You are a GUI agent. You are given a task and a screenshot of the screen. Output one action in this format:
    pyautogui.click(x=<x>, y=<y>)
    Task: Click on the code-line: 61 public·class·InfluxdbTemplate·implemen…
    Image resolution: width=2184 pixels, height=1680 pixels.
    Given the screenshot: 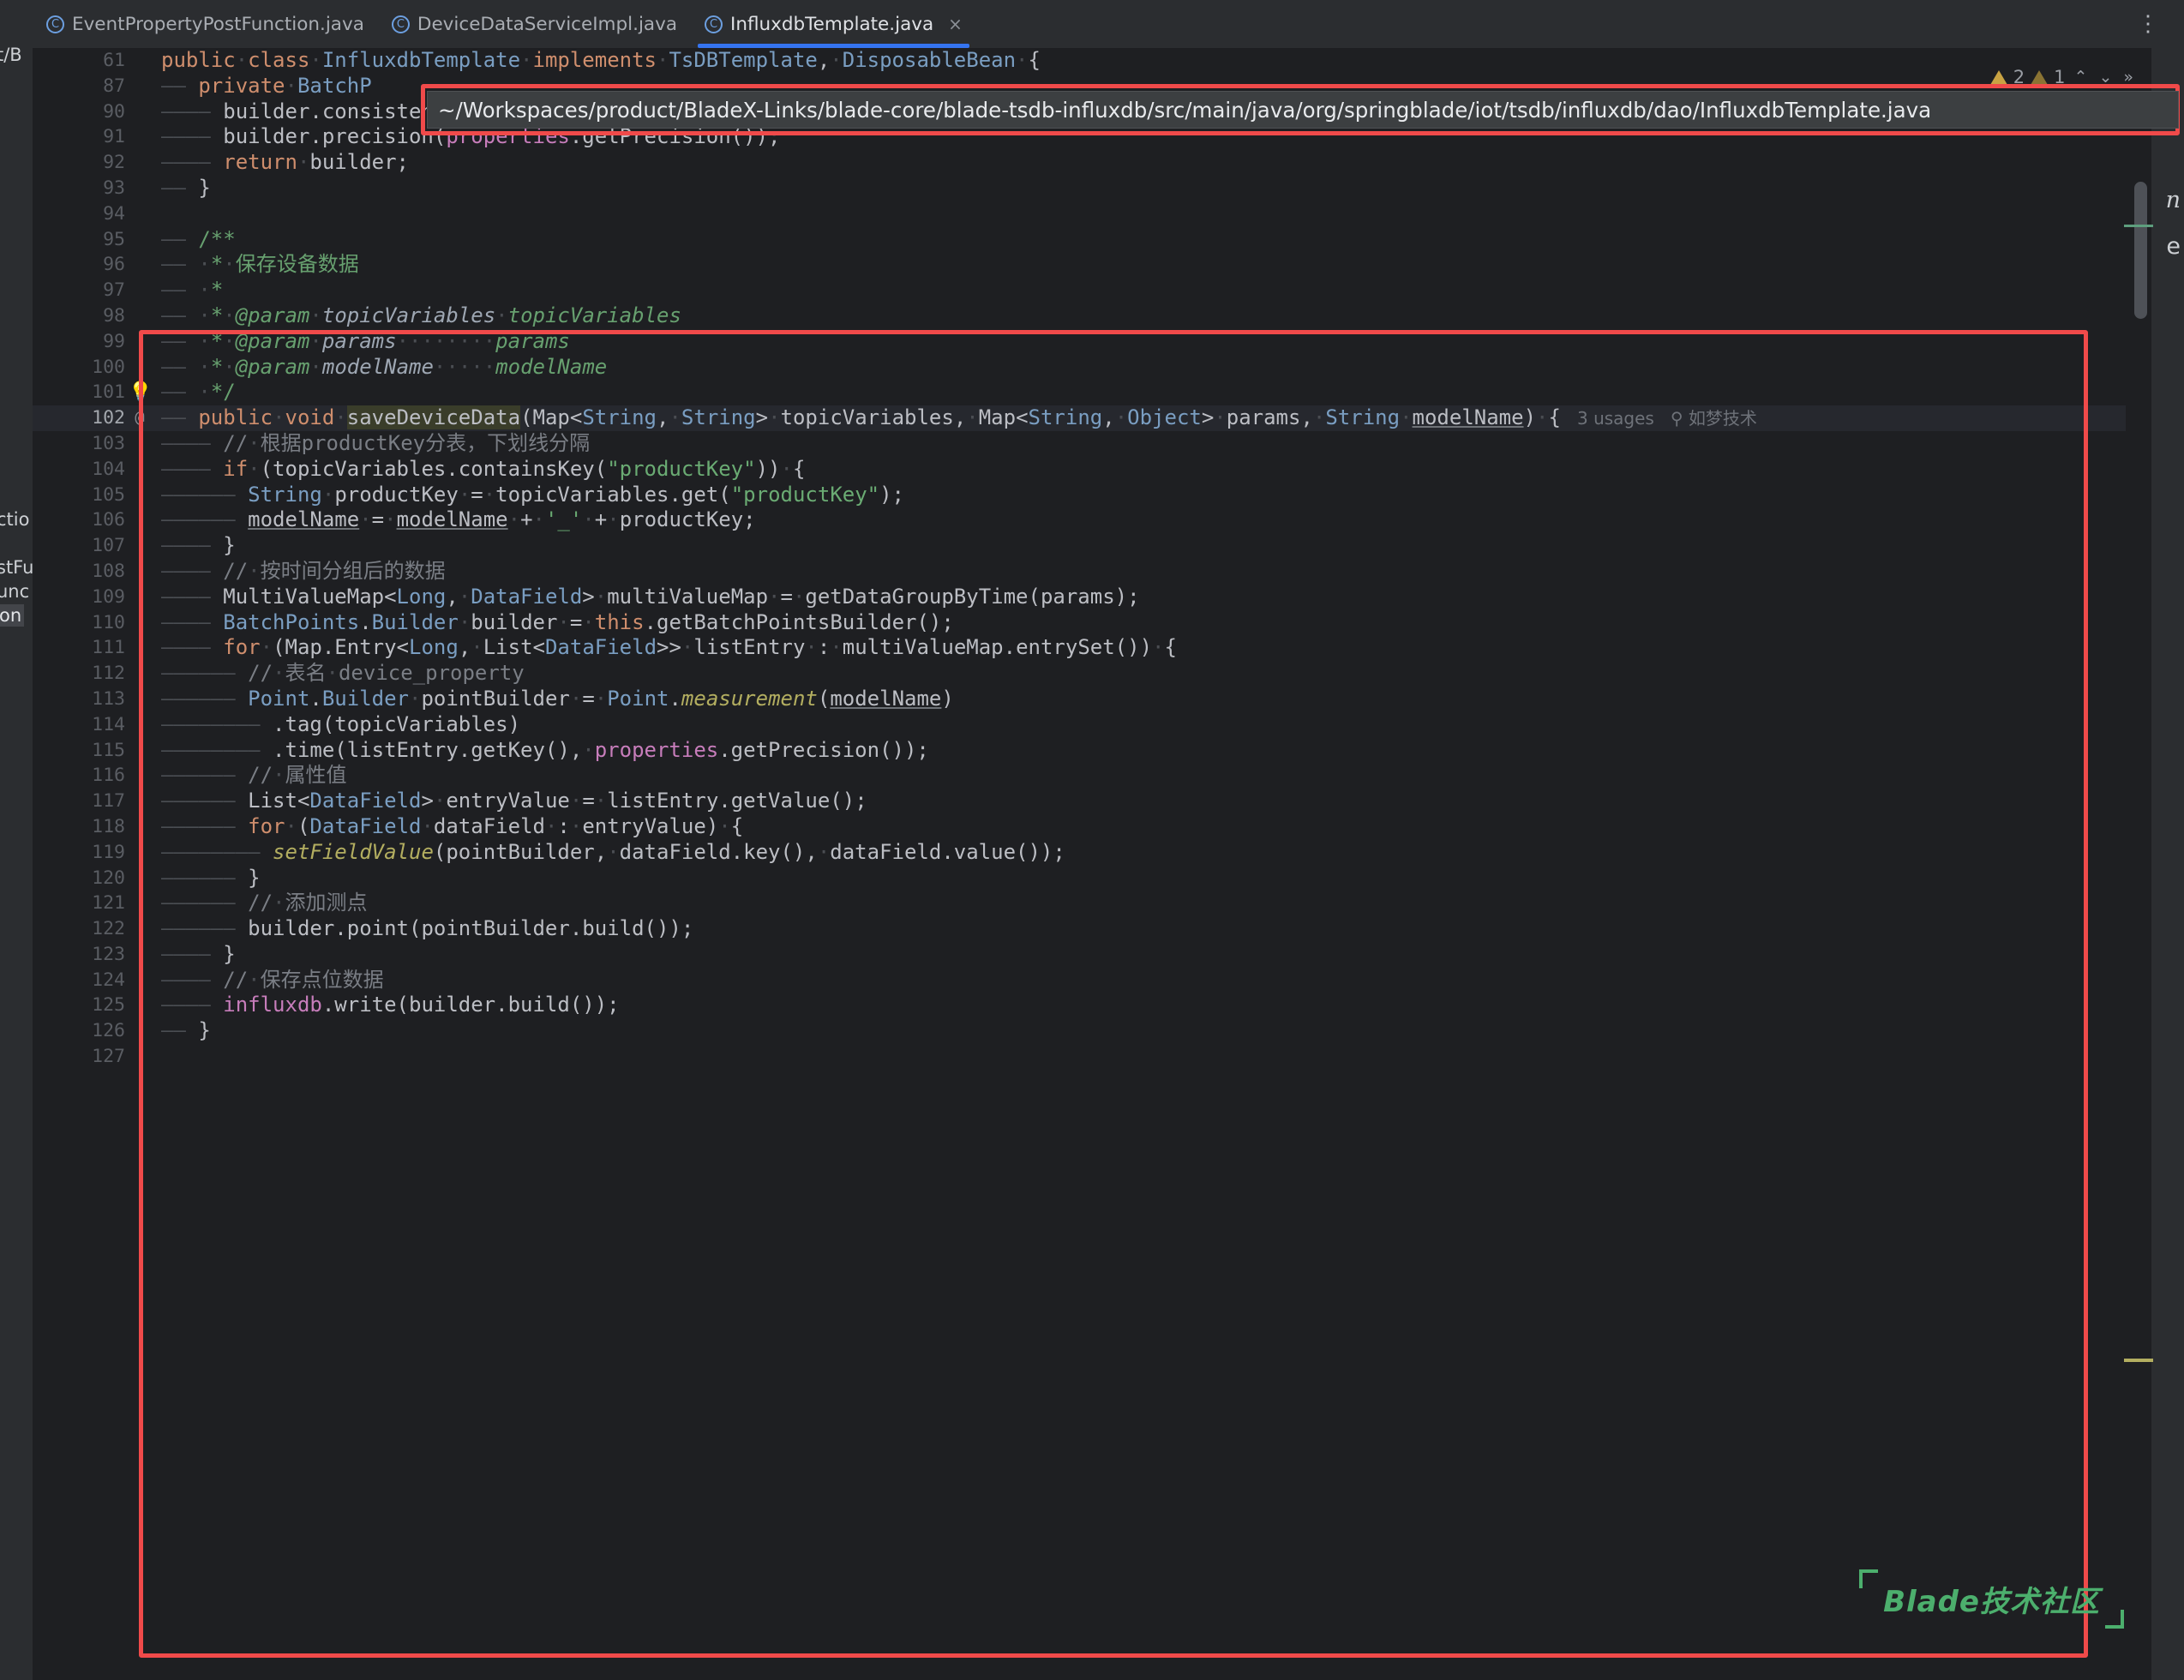 What is the action you would take?
    pyautogui.click(x=1108, y=61)
    